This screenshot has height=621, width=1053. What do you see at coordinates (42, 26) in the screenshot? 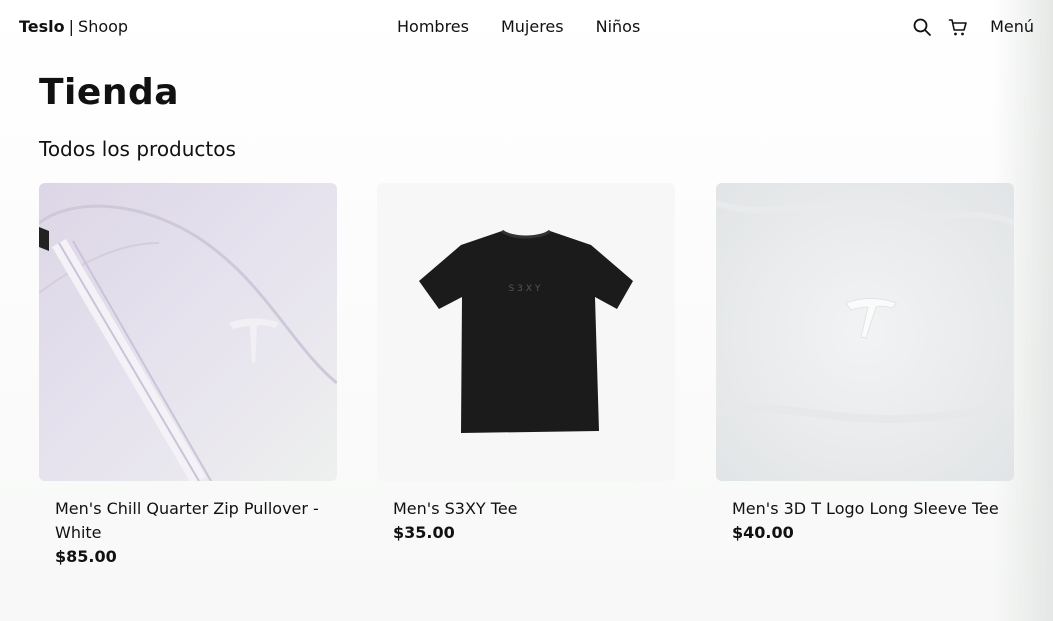
I see `brand-name: Teslo` at bounding box center [42, 26].